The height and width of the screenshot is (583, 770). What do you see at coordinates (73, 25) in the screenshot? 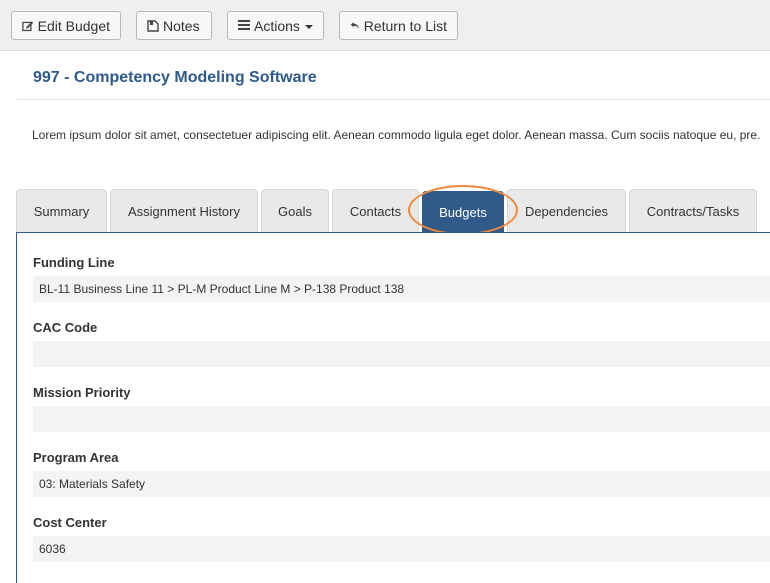
I see `edit-budget-label: Edit Budget` at bounding box center [73, 25].